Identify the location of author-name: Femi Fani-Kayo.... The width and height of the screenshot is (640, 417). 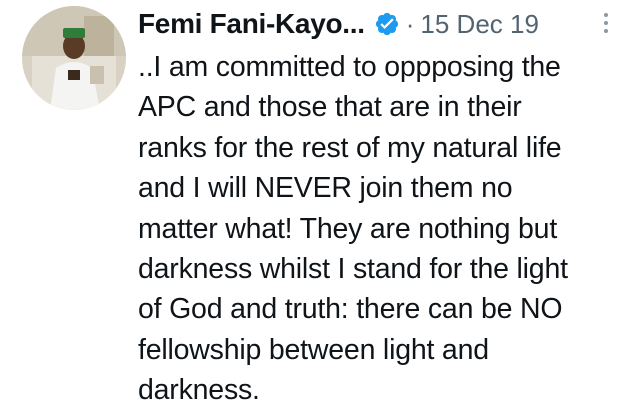
(251, 24).